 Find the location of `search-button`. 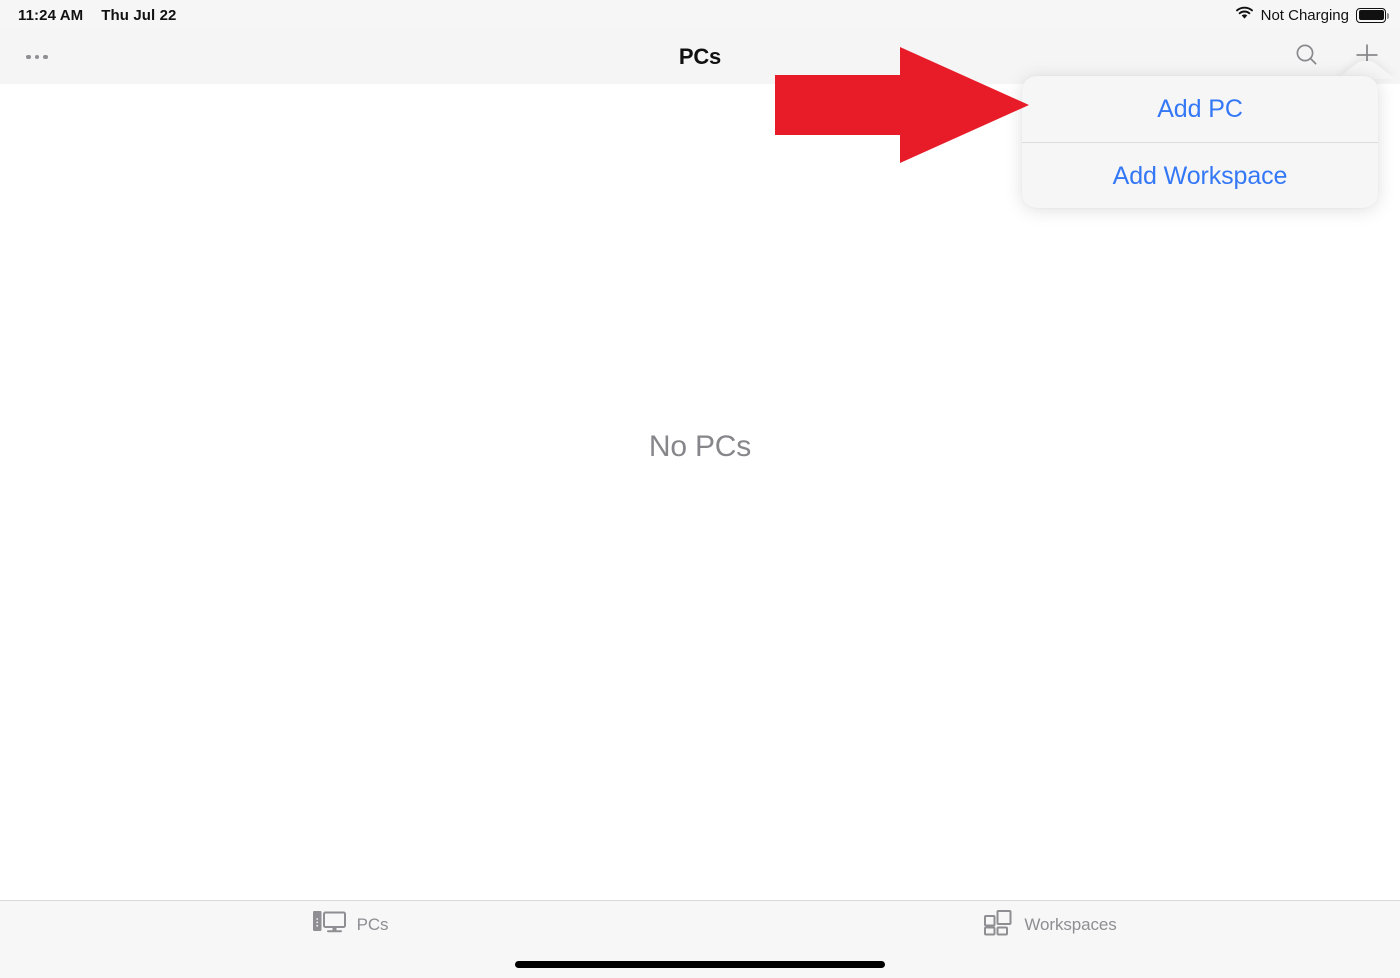

search-button is located at coordinates (1307, 57).